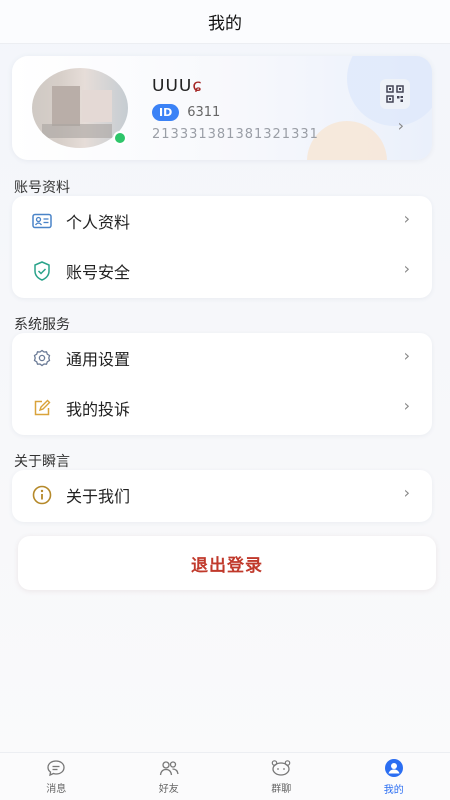 The height and width of the screenshot is (800, 450). Describe the element at coordinates (42, 221) in the screenshot. I see `id-card-icon` at that location.